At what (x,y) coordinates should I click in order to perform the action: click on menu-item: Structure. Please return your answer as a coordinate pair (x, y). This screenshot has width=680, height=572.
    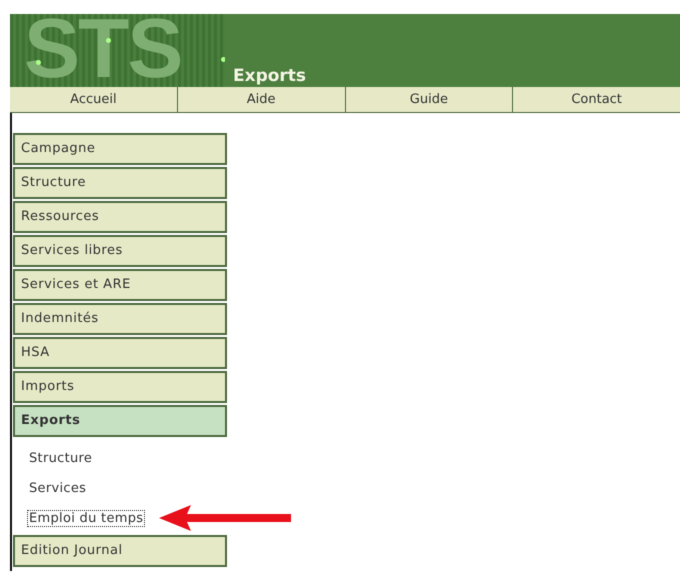
    Looking at the image, I should click on (120, 183).